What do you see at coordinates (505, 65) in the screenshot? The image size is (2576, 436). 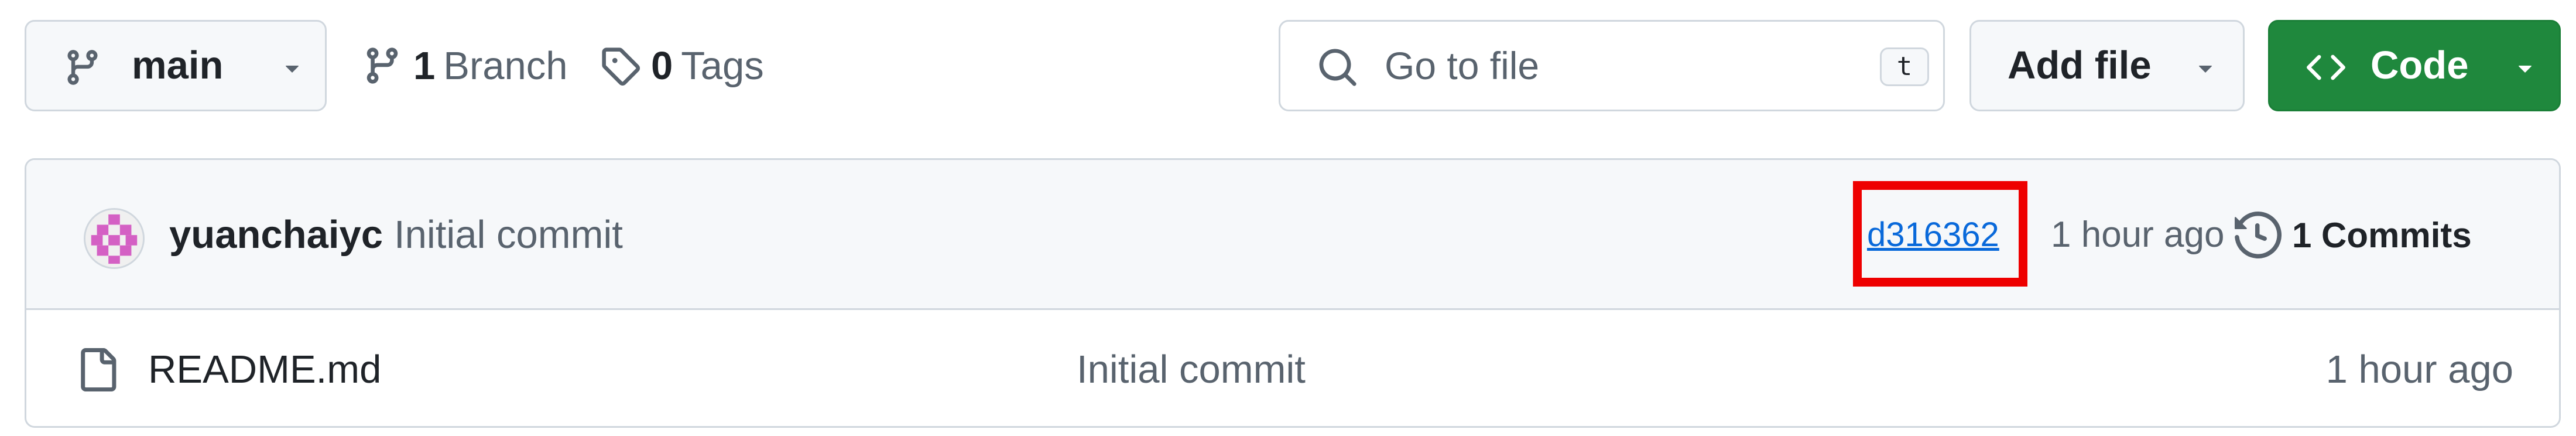 I see `branches-label: Branch` at bounding box center [505, 65].